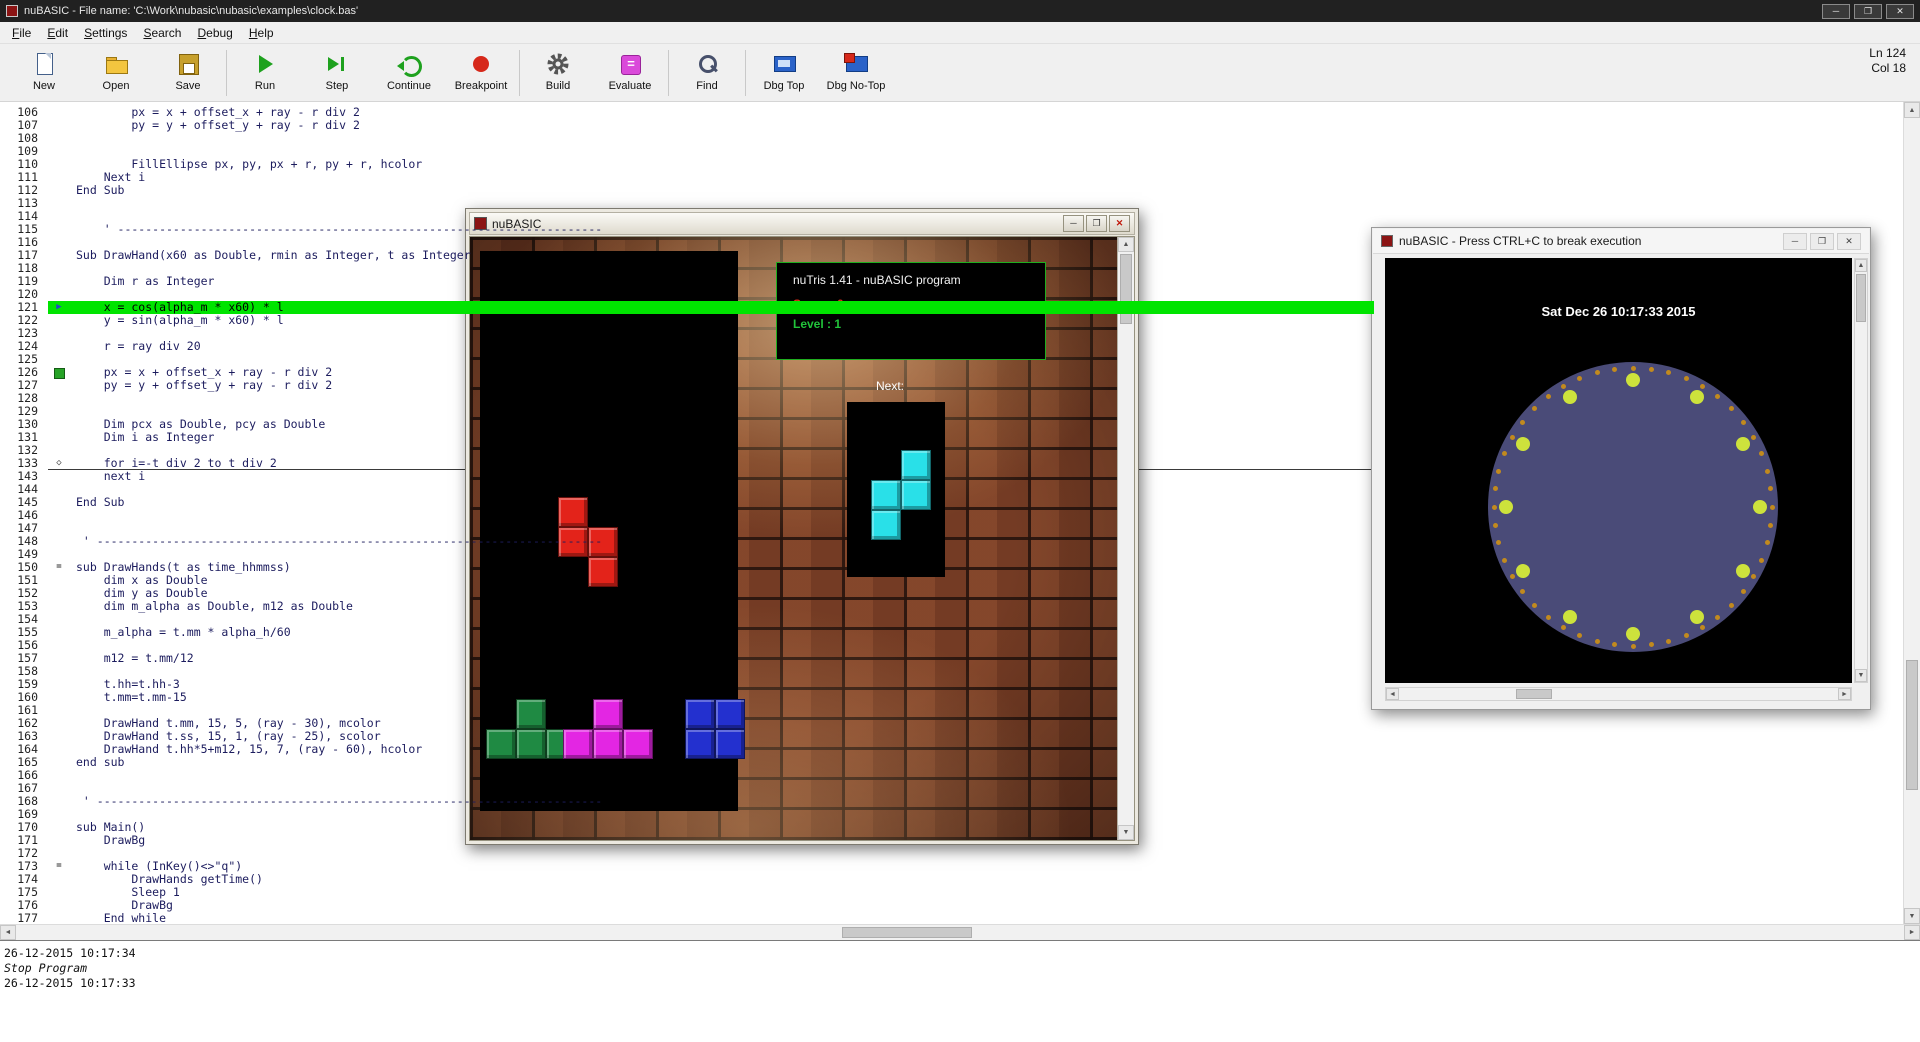  What do you see at coordinates (558, 64) in the screenshot?
I see `build-gear-icon` at bounding box center [558, 64].